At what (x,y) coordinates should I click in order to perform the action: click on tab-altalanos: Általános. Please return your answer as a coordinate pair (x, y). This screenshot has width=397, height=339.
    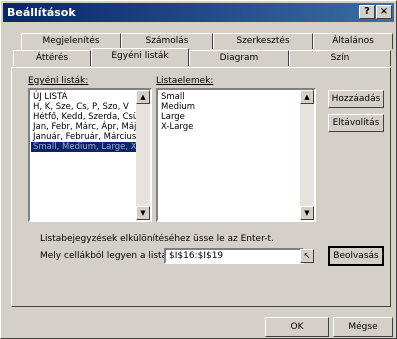
    Looking at the image, I should click on (353, 41).